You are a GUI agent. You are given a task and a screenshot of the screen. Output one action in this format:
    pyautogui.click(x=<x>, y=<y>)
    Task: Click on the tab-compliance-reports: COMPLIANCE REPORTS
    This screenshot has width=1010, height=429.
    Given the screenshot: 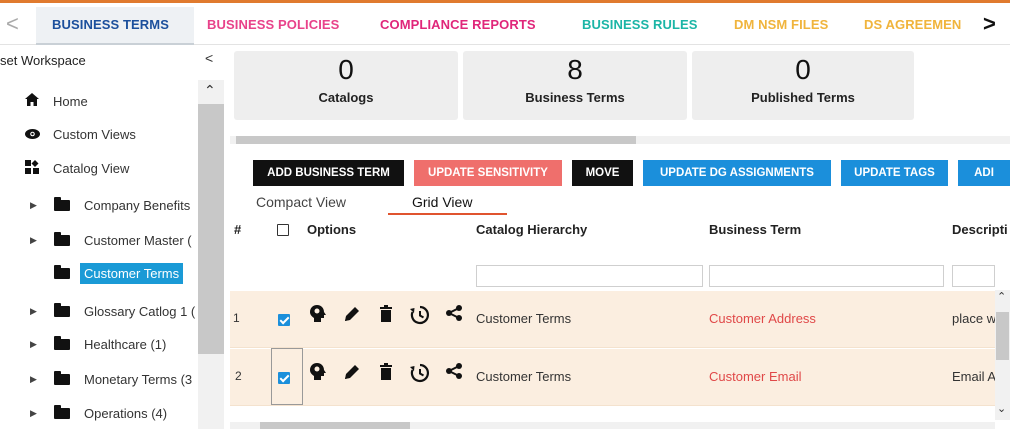 What is the action you would take?
    pyautogui.click(x=458, y=24)
    